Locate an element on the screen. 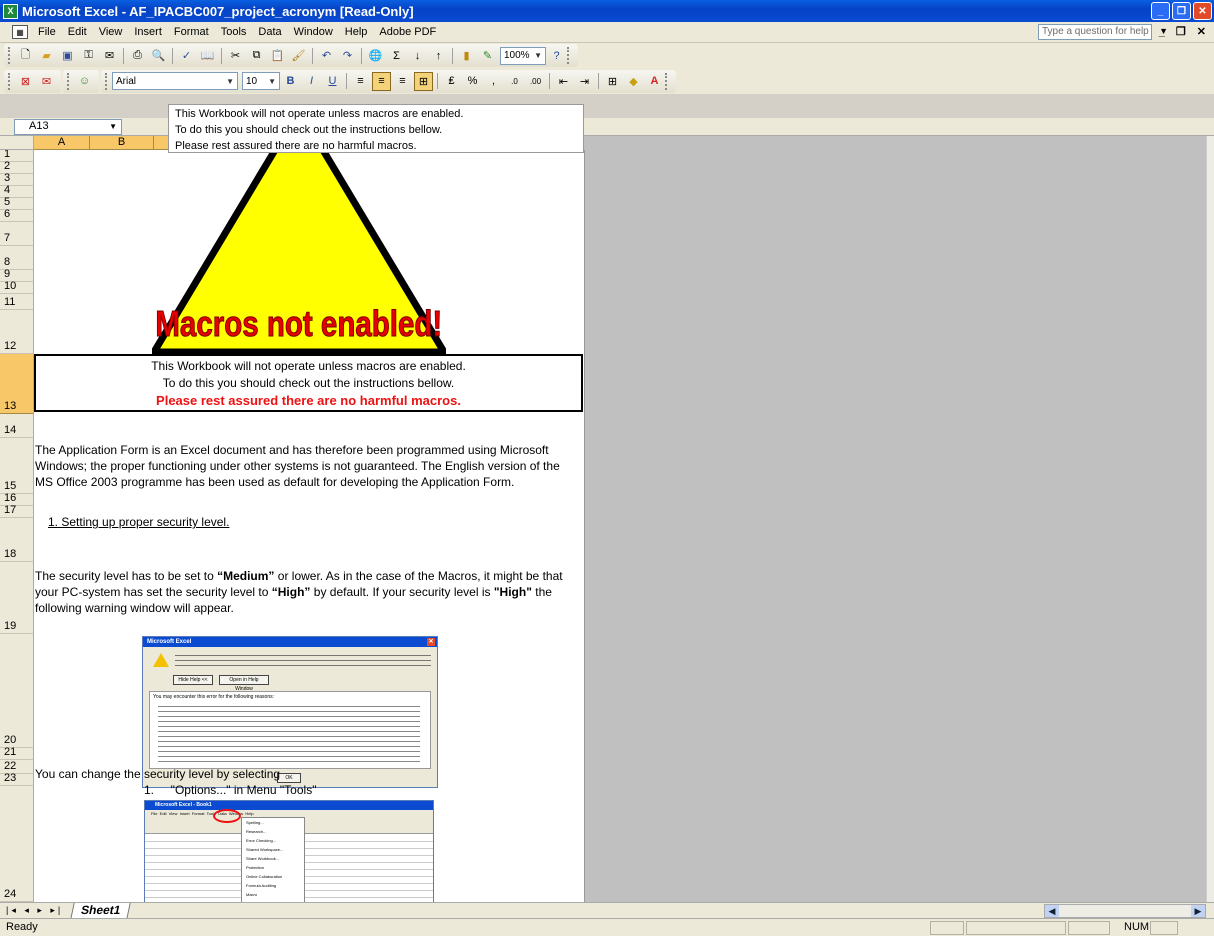 Image resolution: width=1214 pixels, height=936 pixels. increase-indent-icon: ⇥ is located at coordinates (584, 81).